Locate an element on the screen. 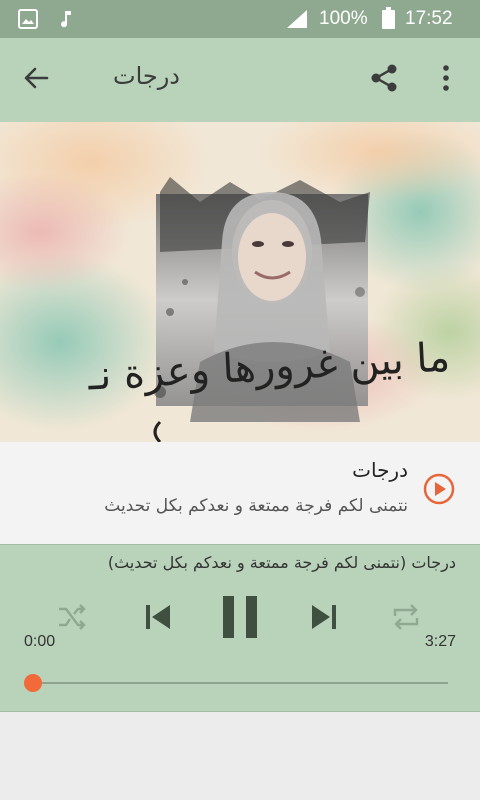 The image size is (480, 800). share-icon is located at coordinates (384, 80).